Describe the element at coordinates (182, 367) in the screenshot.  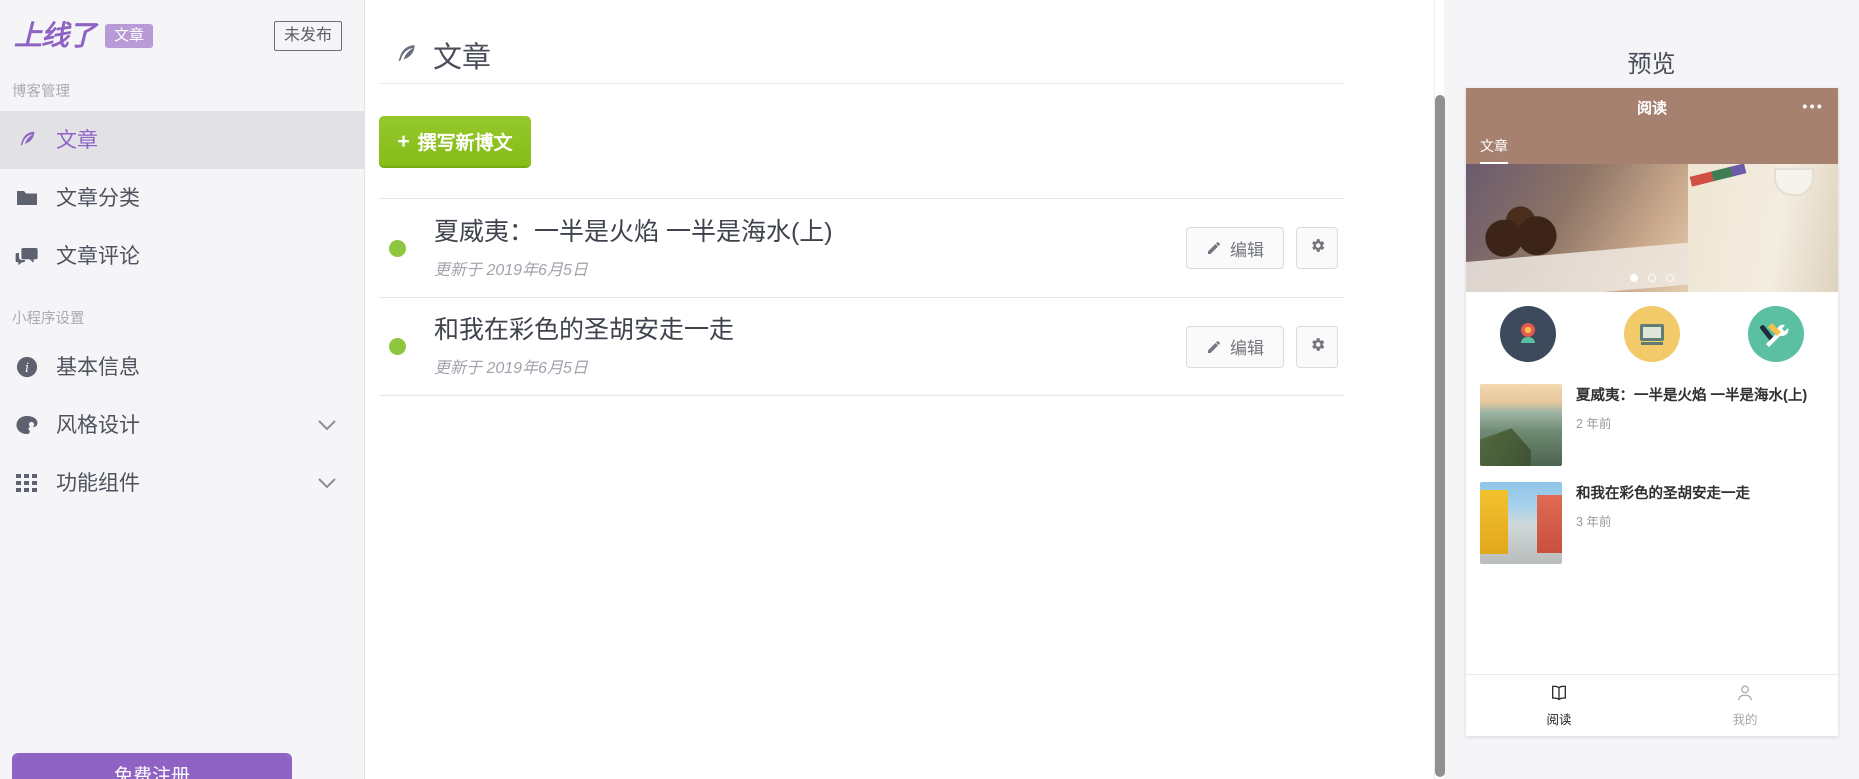
I see `sidebar-item-basic-info: i 基本信息` at that location.